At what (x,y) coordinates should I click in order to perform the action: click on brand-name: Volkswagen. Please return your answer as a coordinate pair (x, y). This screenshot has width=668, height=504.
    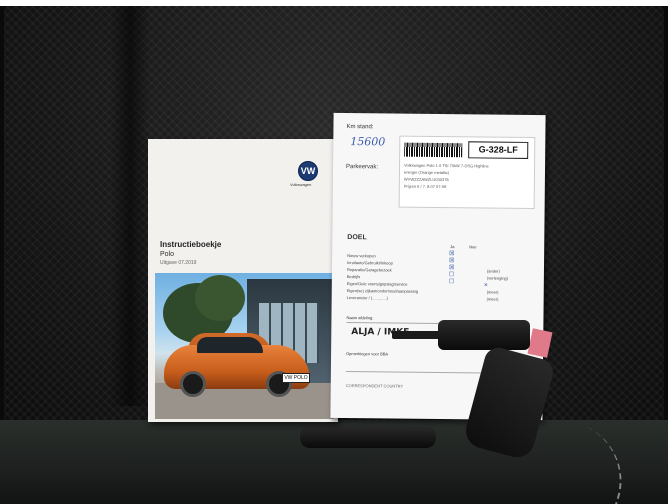
    Looking at the image, I should click on (301, 184).